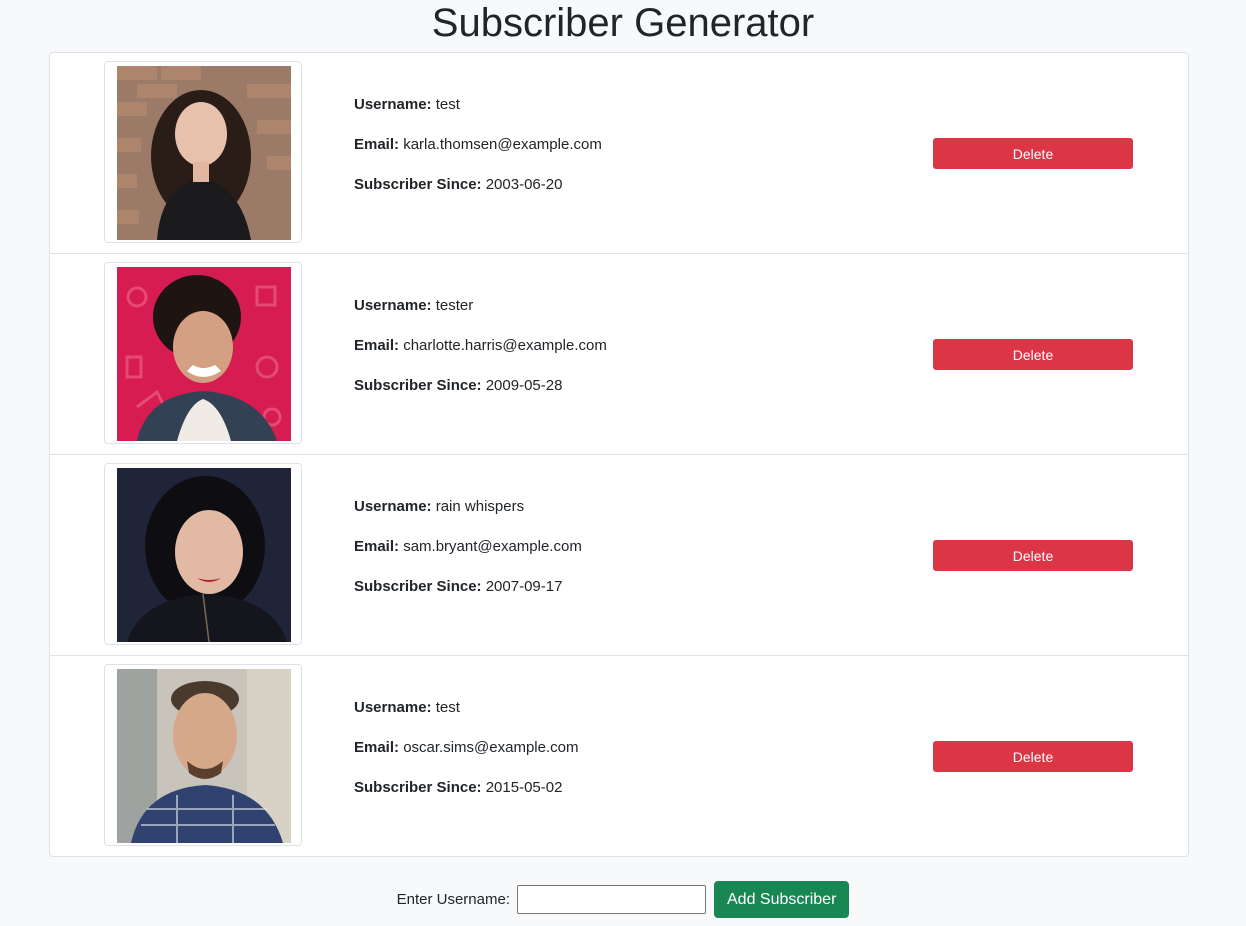  Describe the element at coordinates (524, 787) in the screenshot. I see `since-value: 2015-05-02` at that location.